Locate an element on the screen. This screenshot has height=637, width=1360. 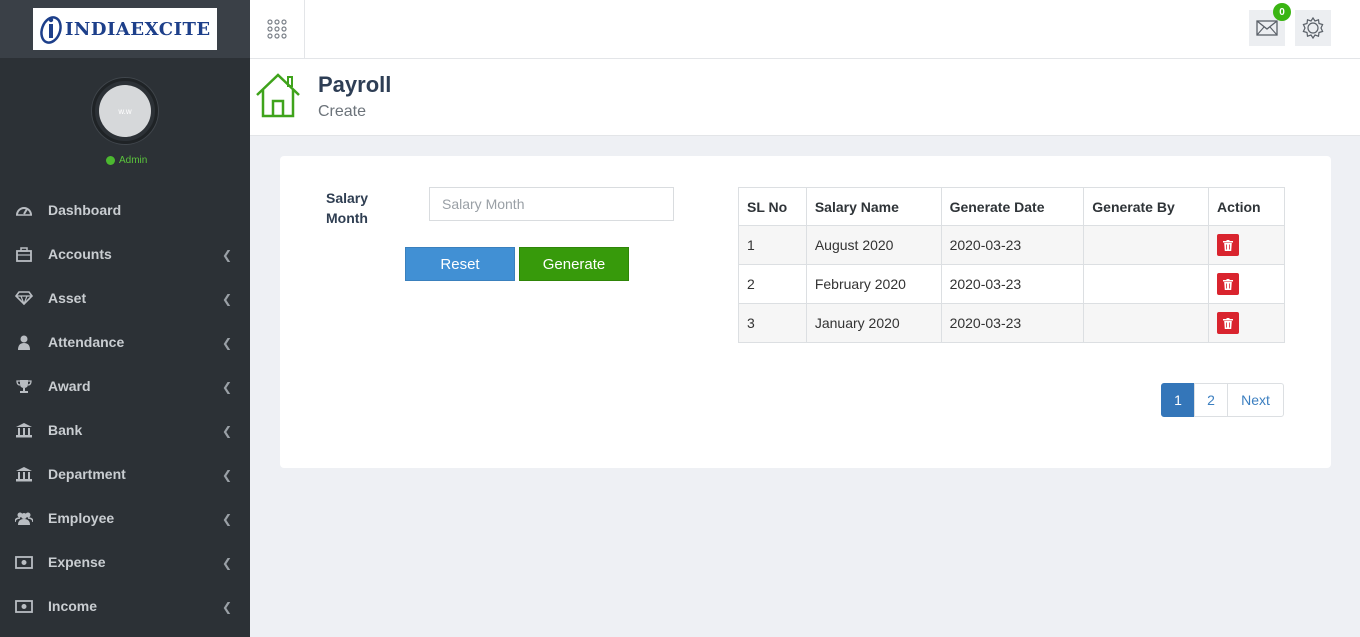
generate-button: Generate is located at coordinates (574, 264).